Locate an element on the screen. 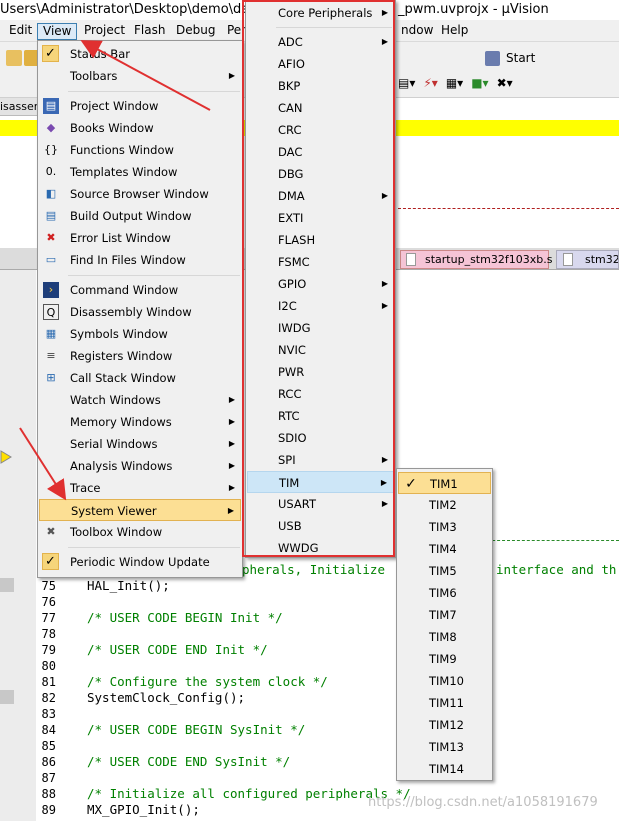 The image size is (619, 821). menu-item-command-window: › Command Window is located at coordinates (140, 290).